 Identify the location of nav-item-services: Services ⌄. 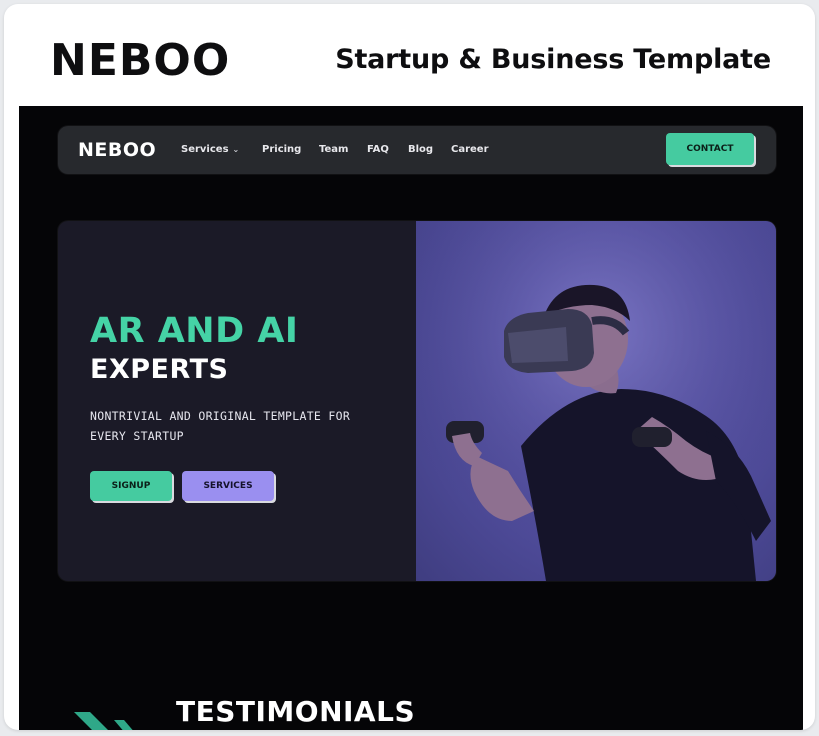
(210, 150).